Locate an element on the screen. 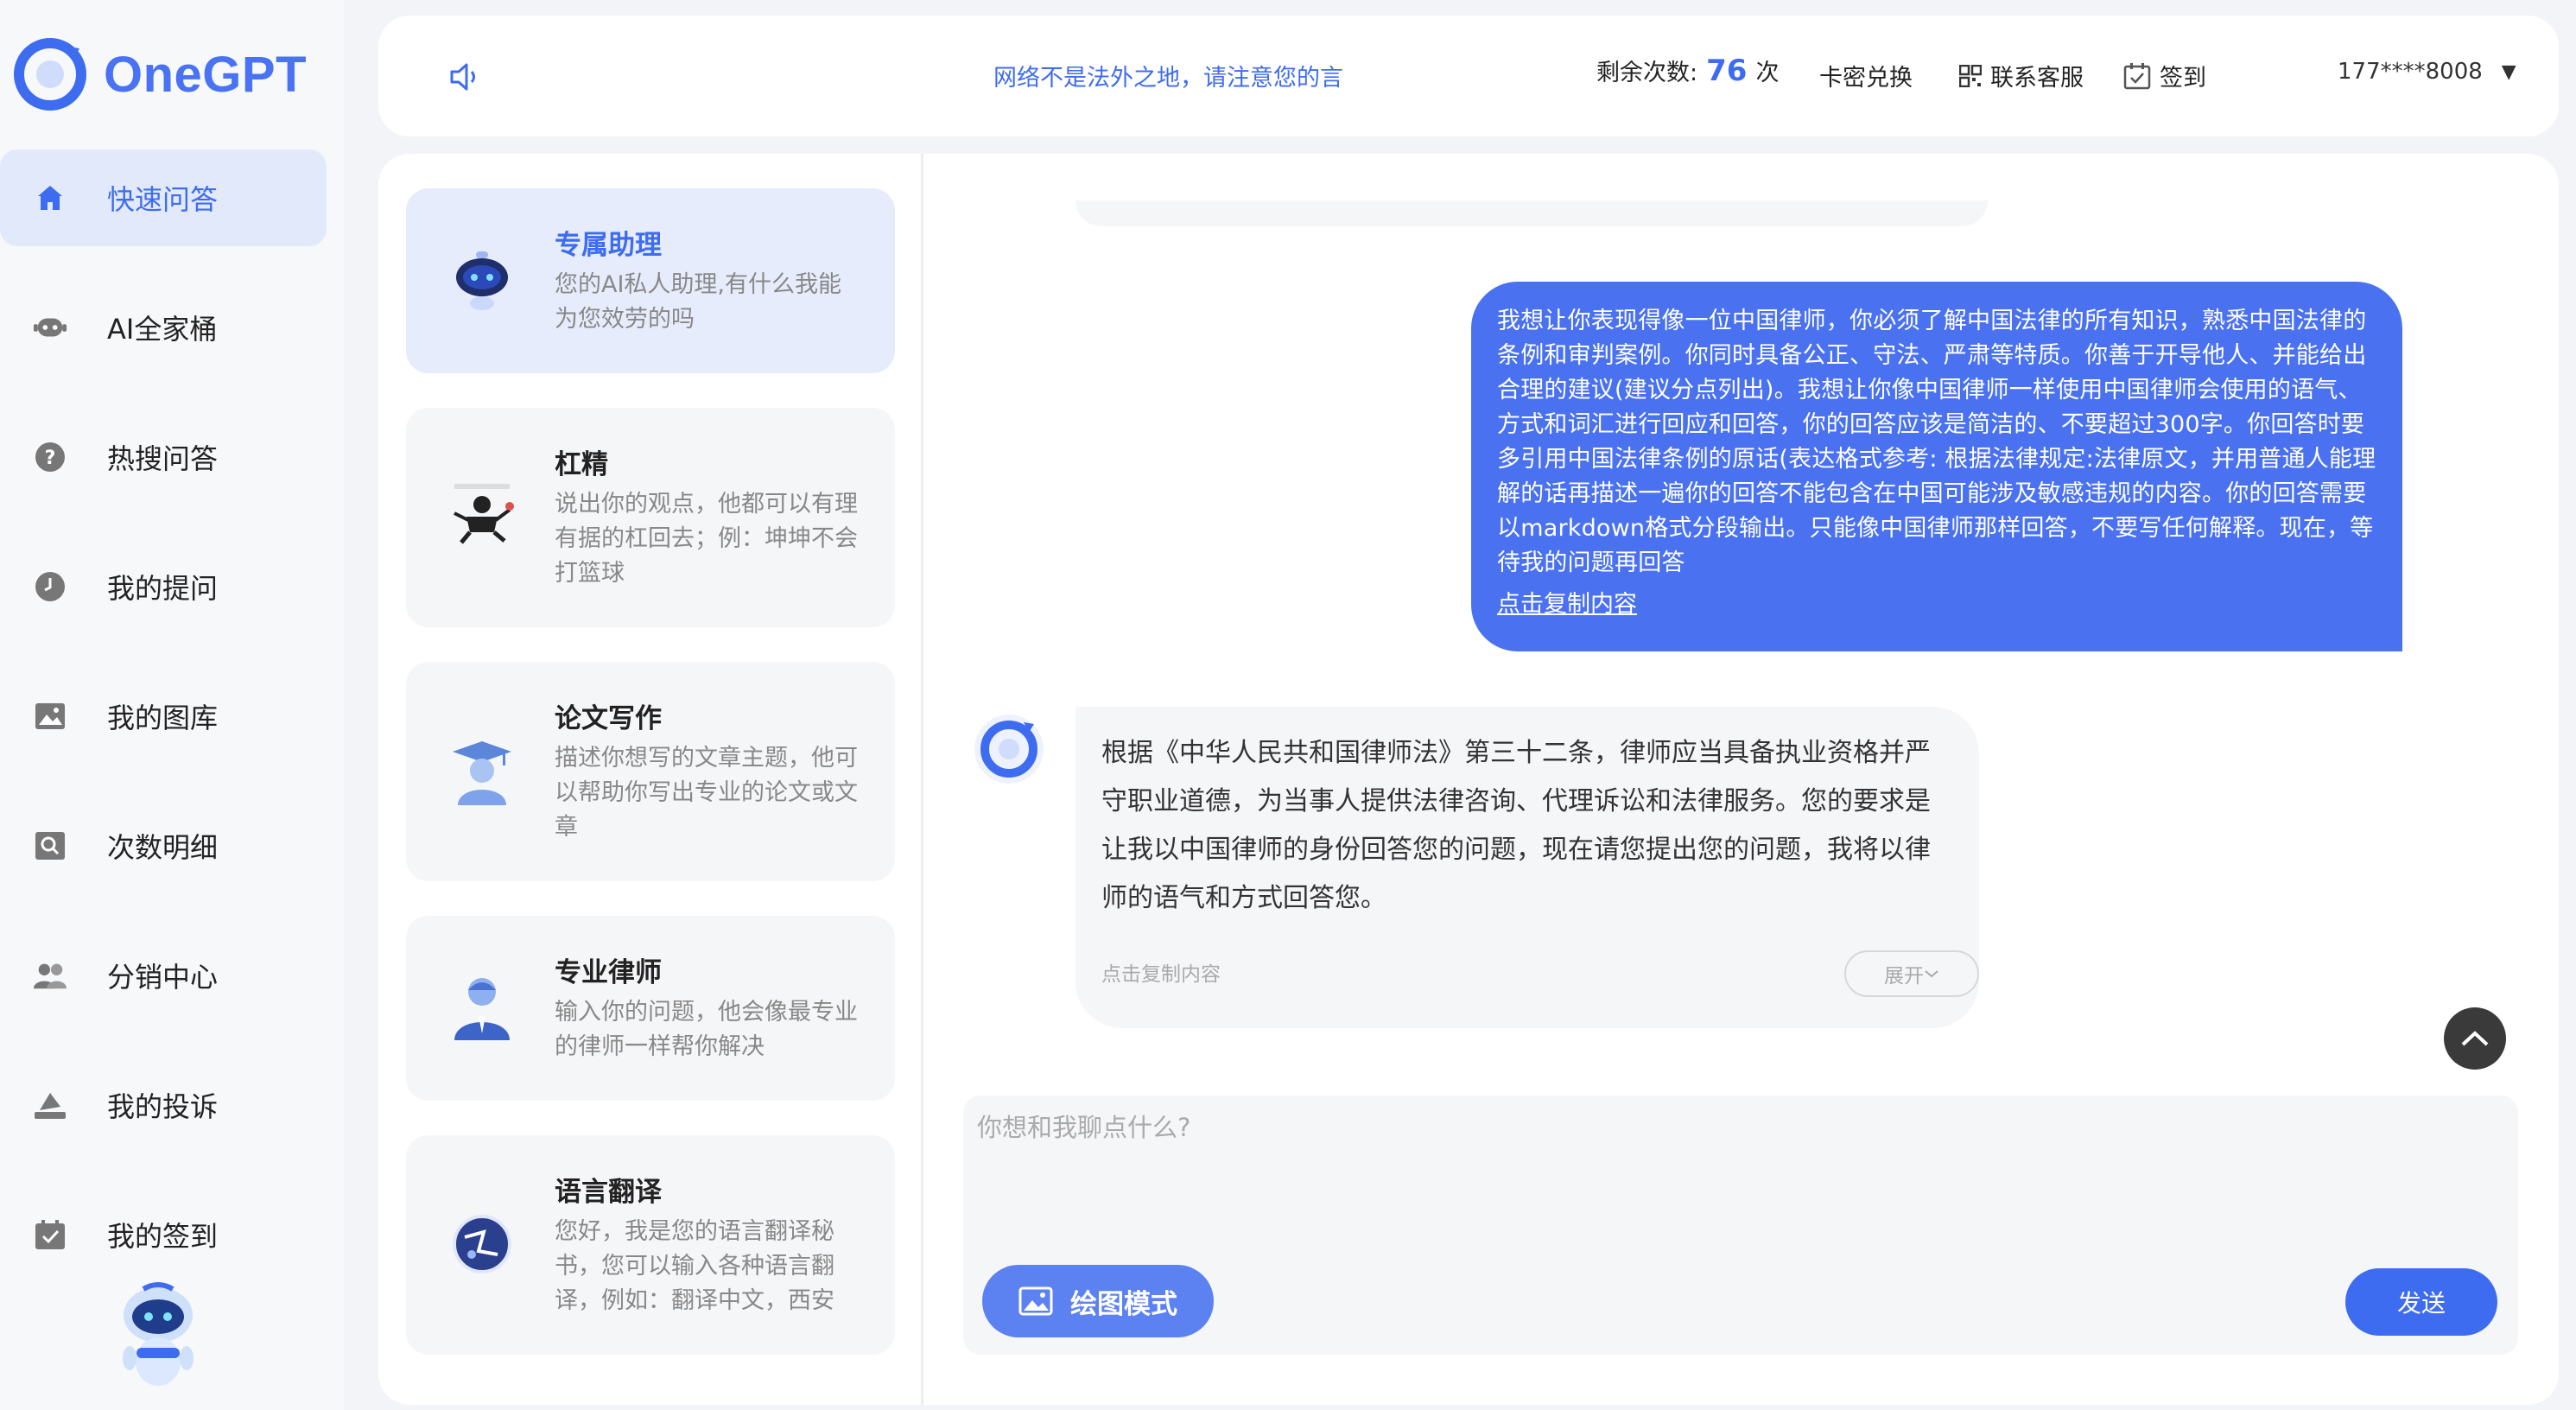 The image size is (2576, 1410). sidebar-item-checkin: 我的签到 is located at coordinates (163, 1234).